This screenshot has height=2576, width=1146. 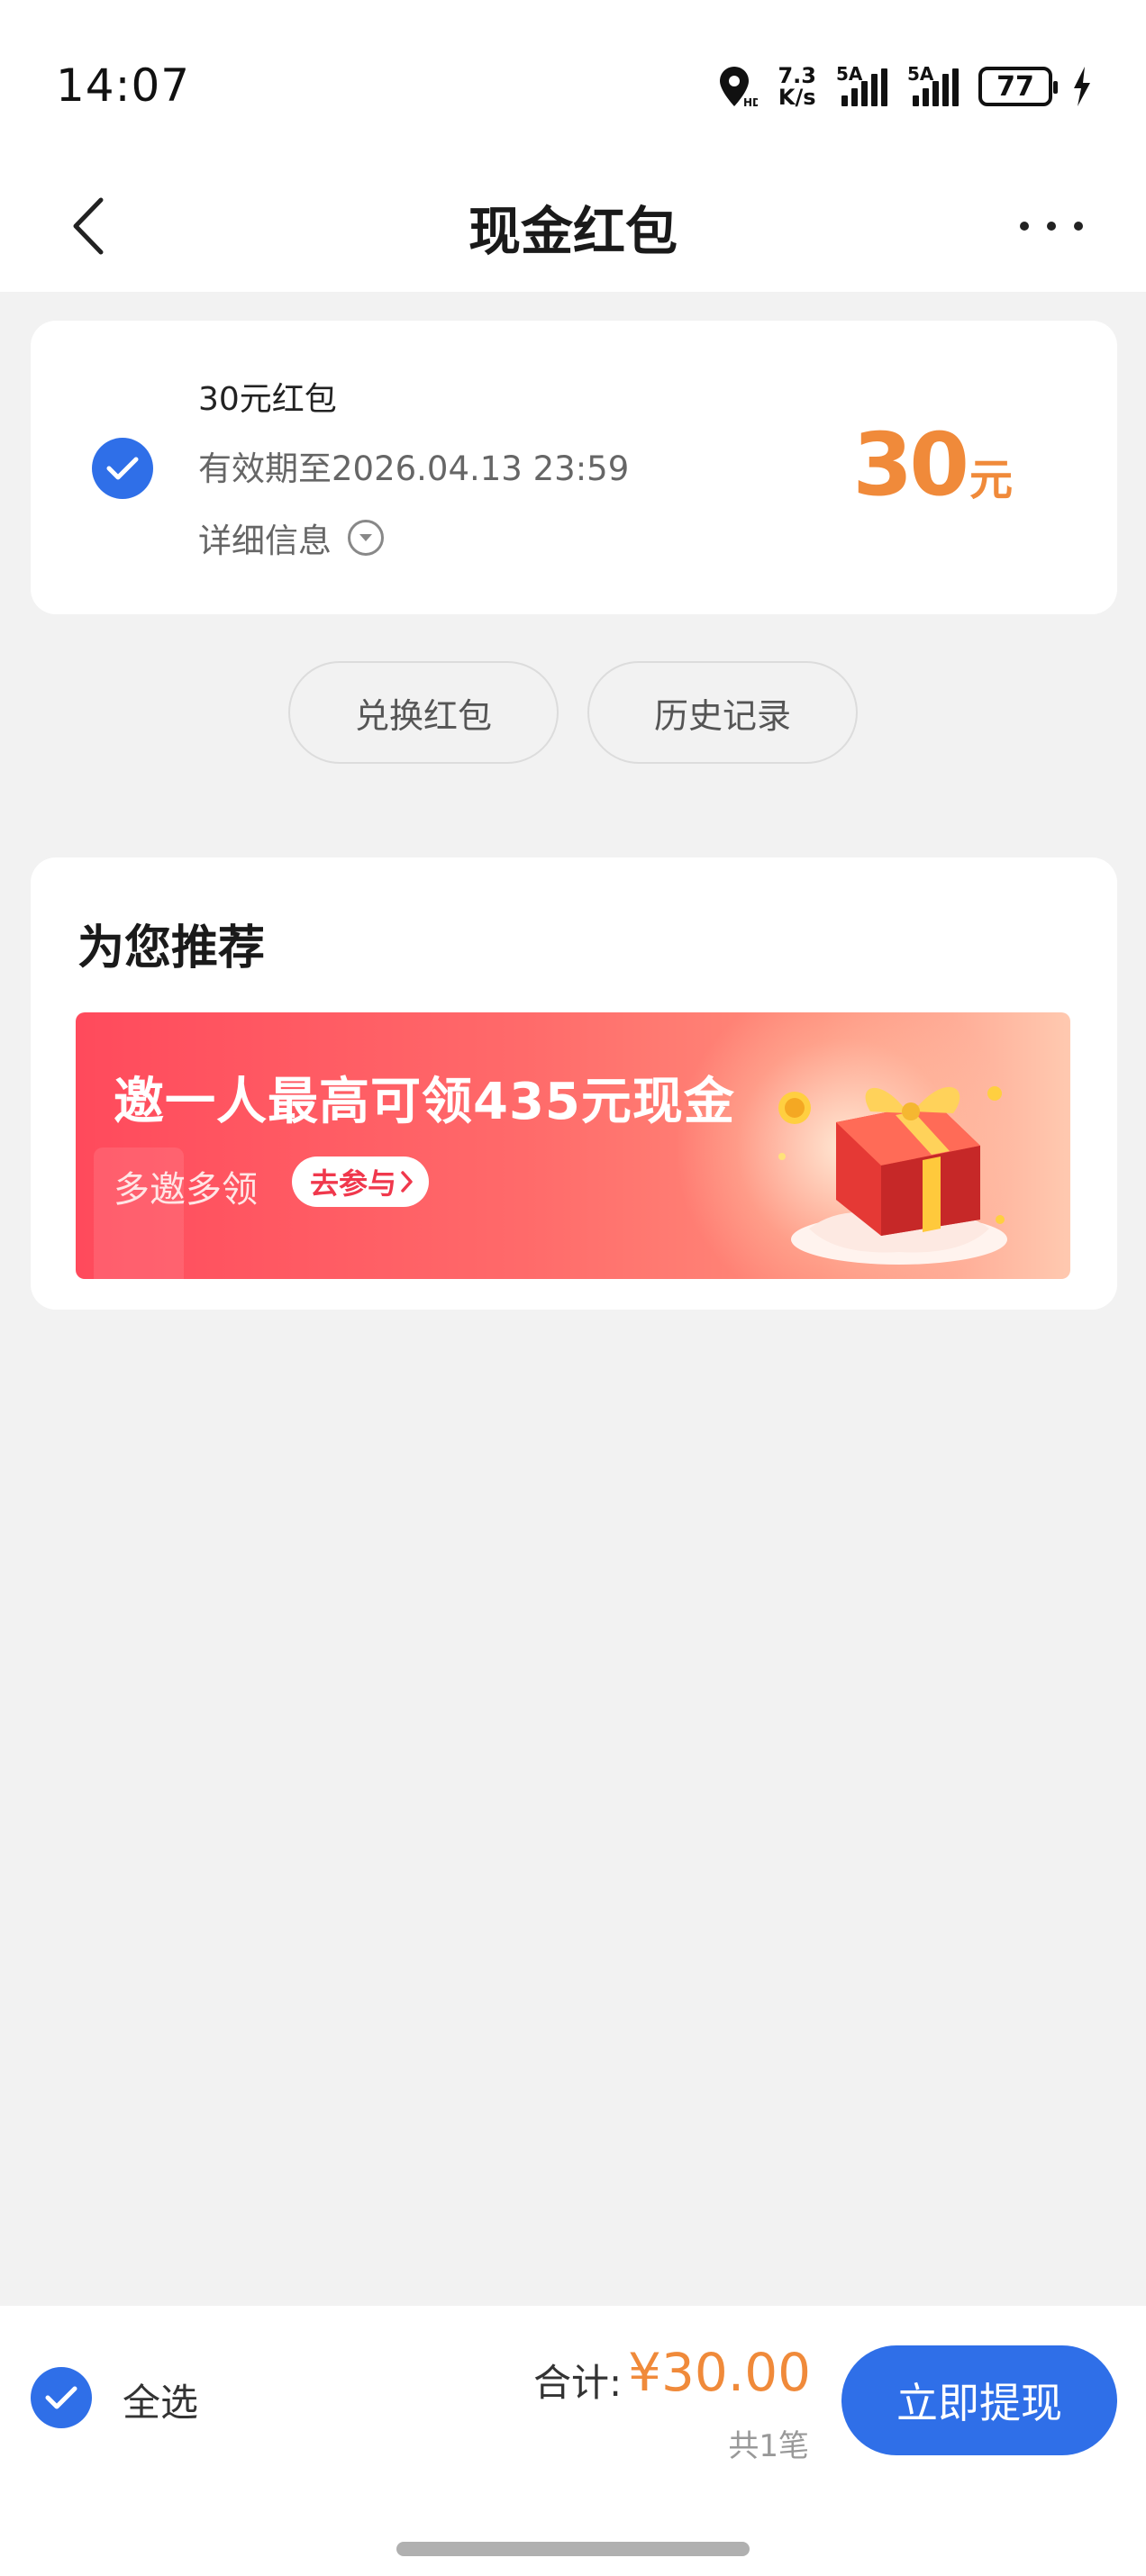 I want to click on packet-detail-toggle: 详细信息, so click(x=291, y=537).